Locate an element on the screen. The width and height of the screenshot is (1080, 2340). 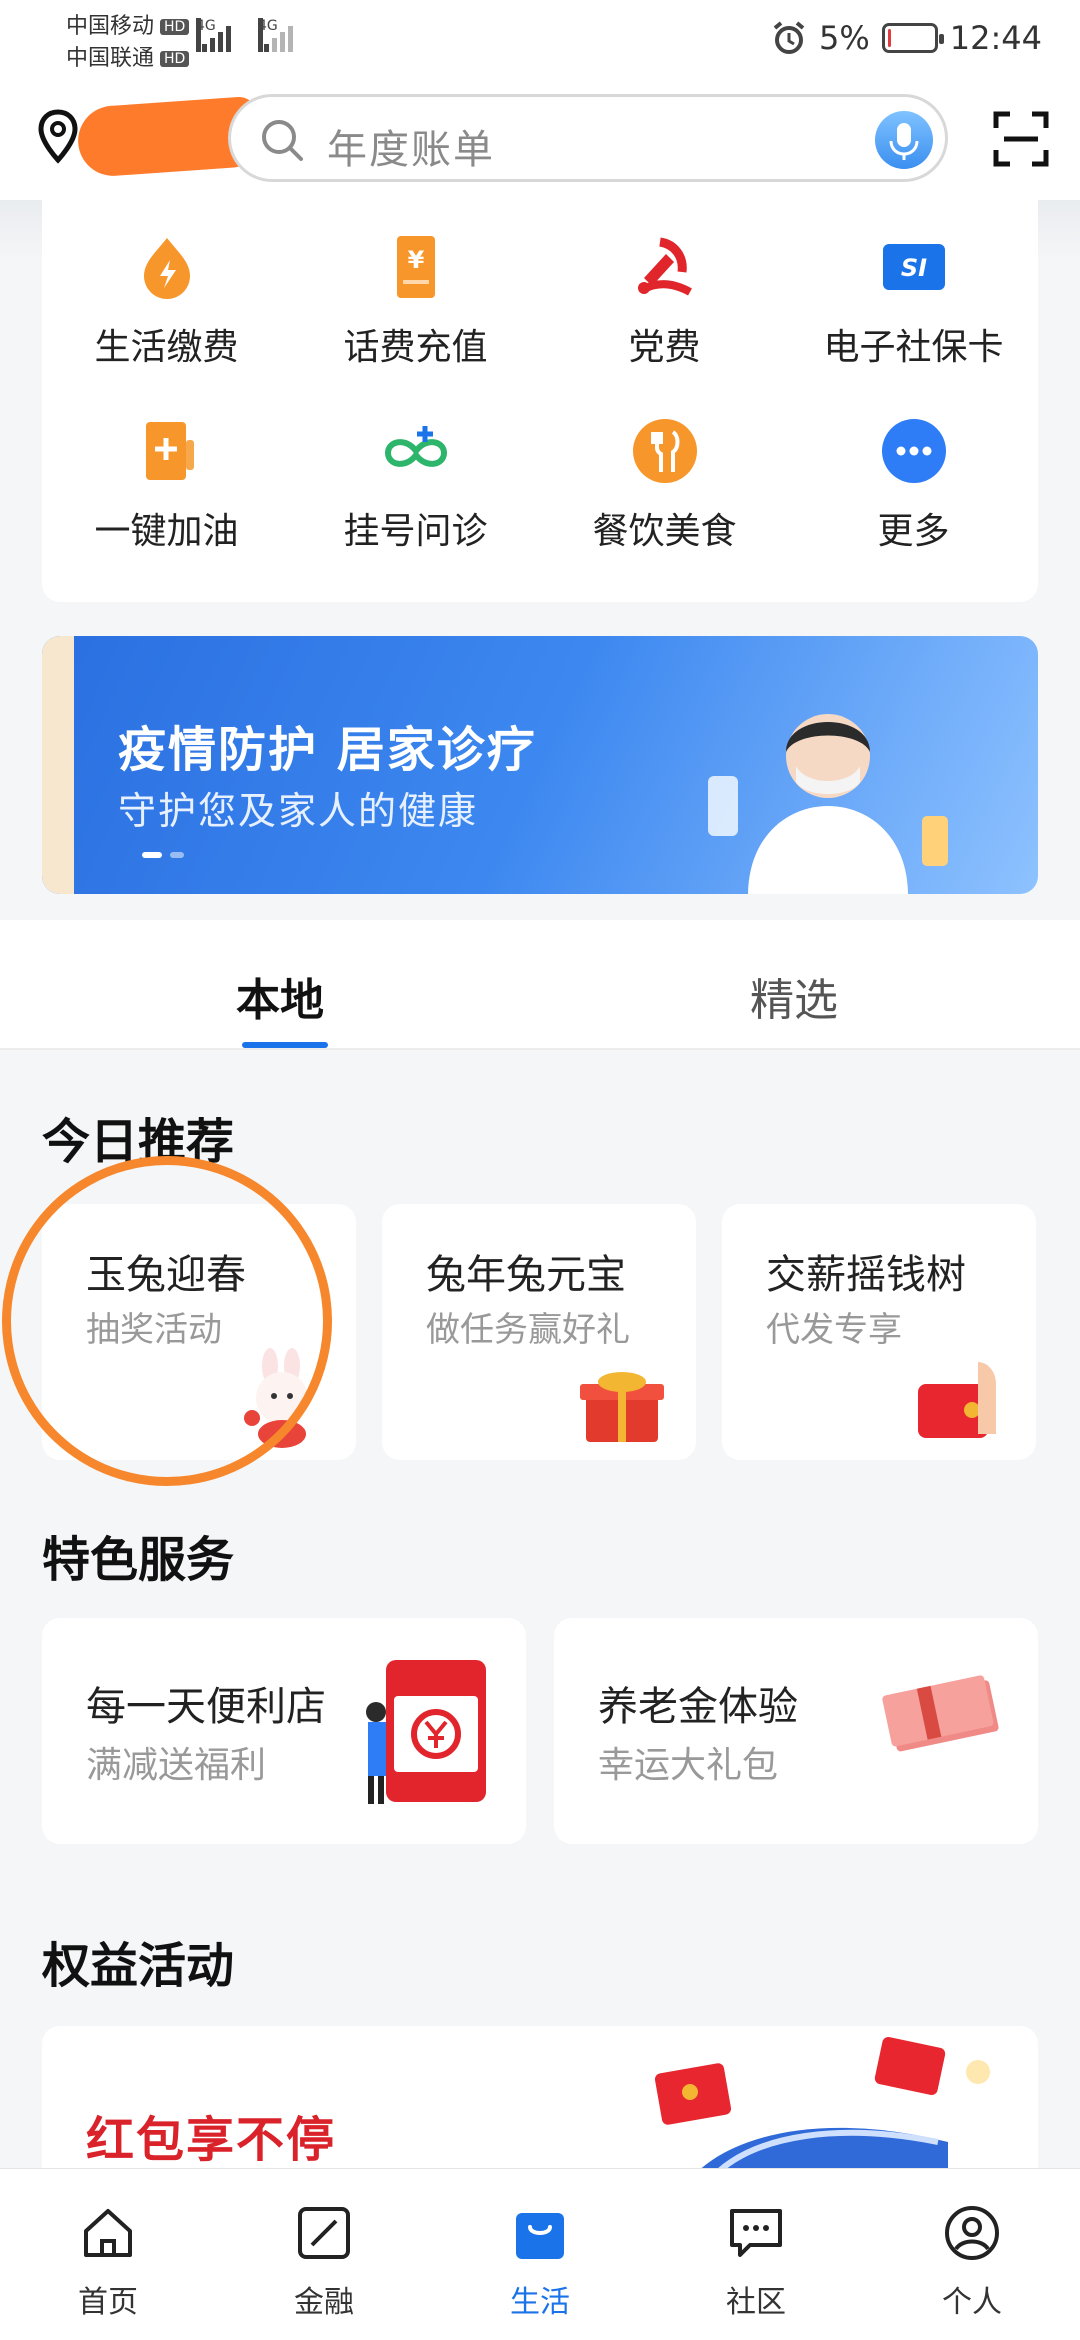
top-header: 年度账单 is located at coordinates (540, 140).